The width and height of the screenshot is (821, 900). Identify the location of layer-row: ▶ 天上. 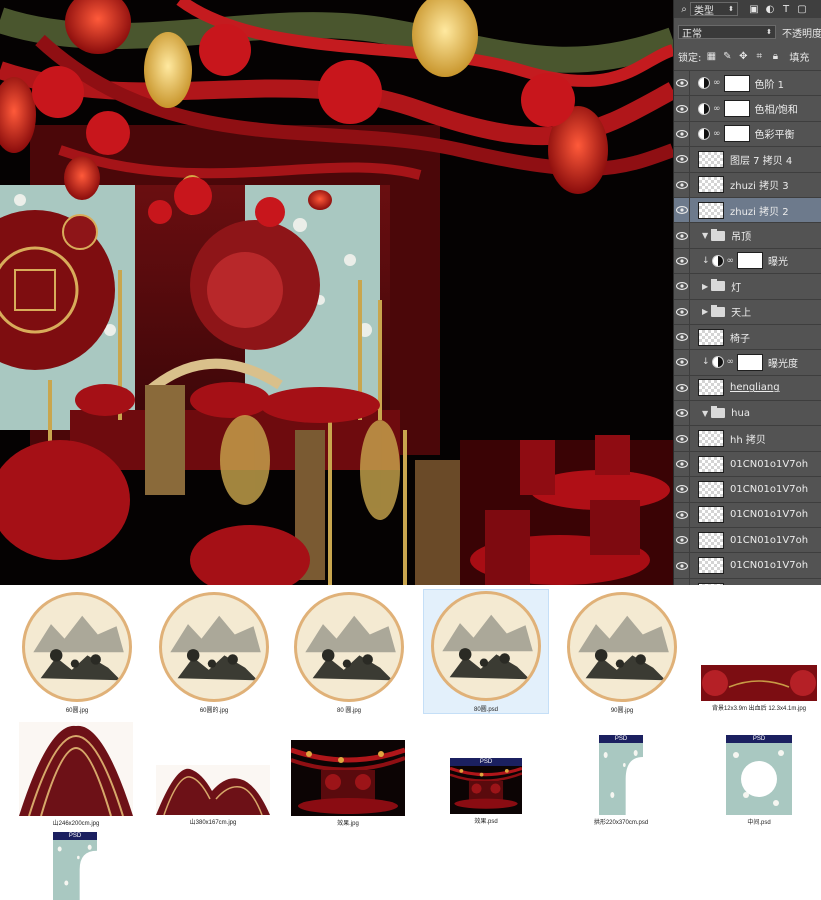
(747, 311).